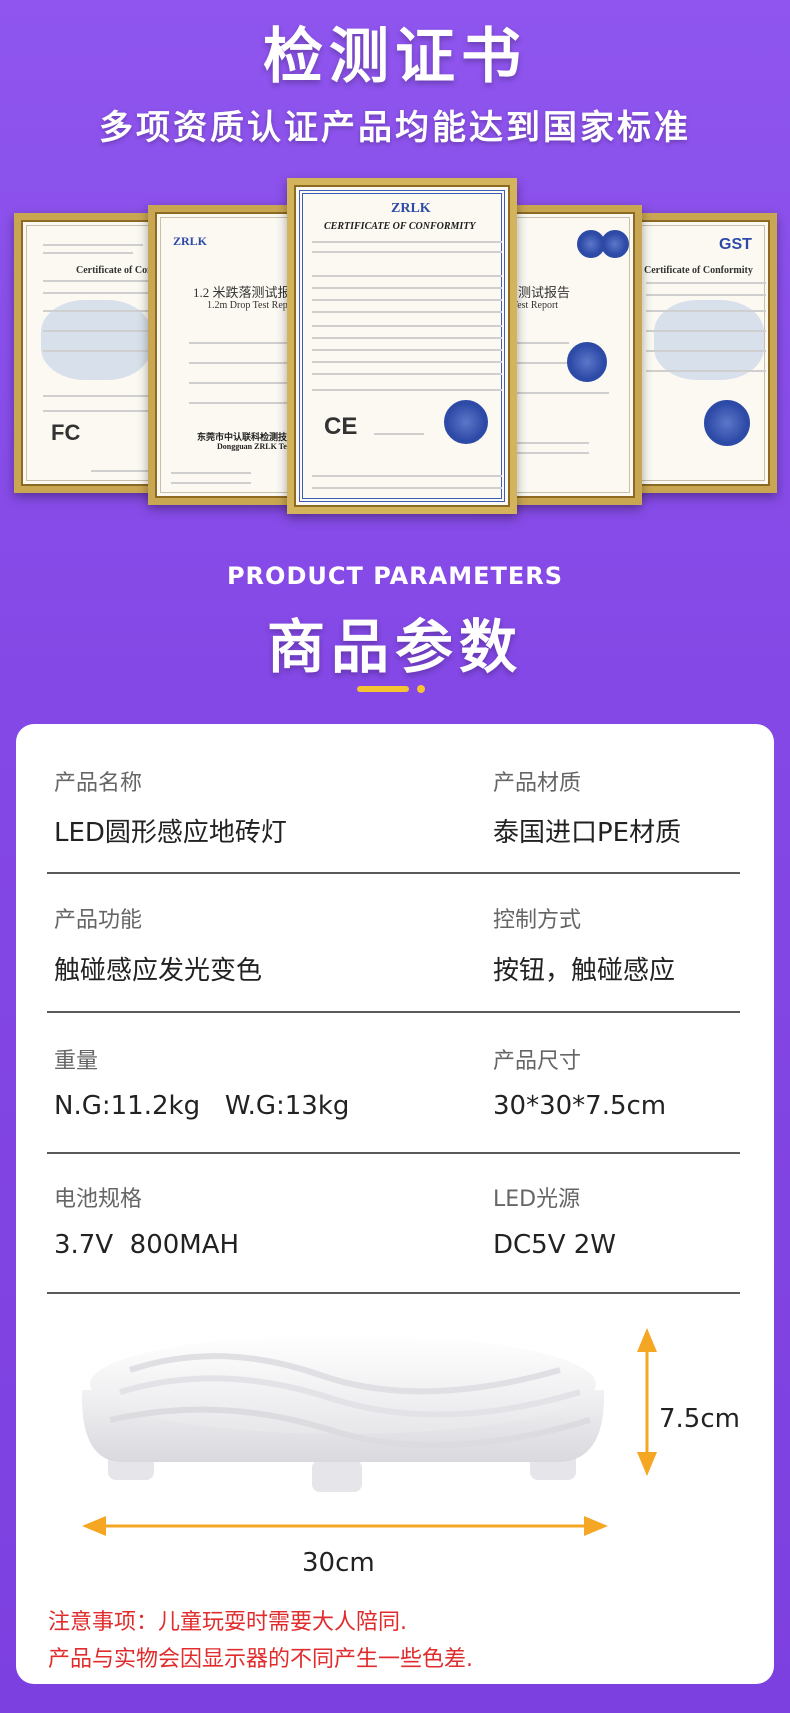  I want to click on cert-heading-en: 1.2m Drop Test Report, so click(253, 305).